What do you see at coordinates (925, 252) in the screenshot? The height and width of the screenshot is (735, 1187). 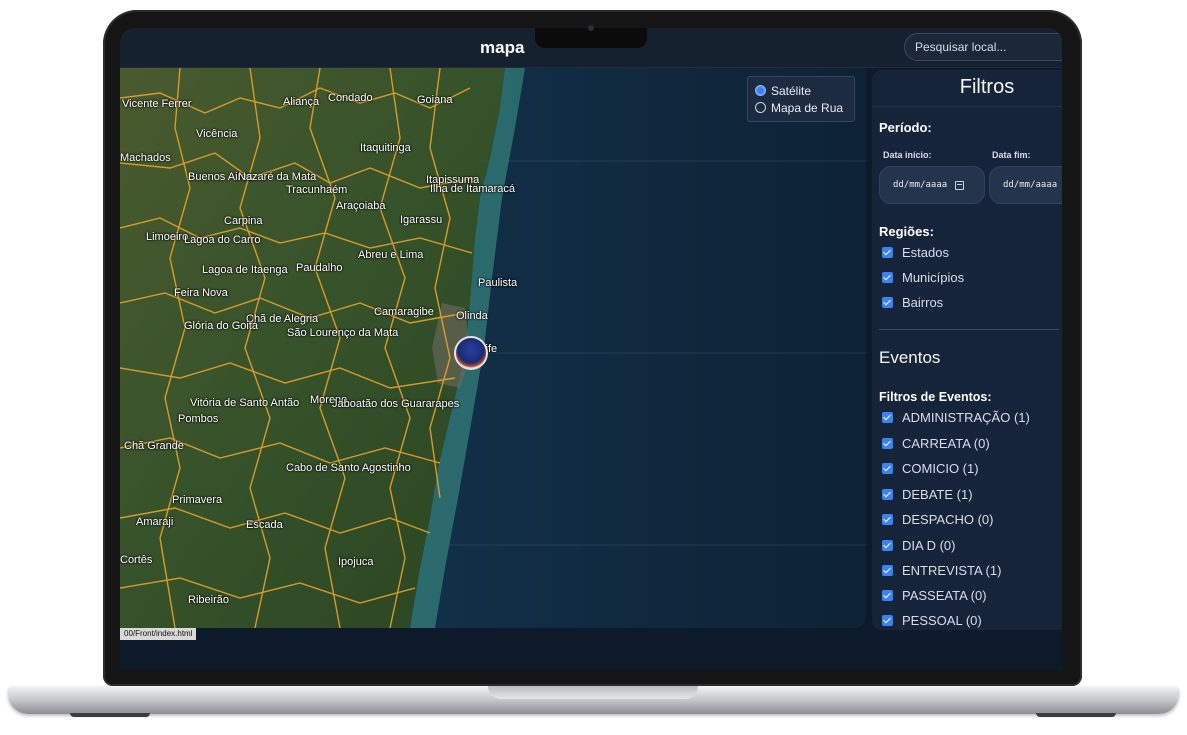 I see `checkbox-label: Estados` at bounding box center [925, 252].